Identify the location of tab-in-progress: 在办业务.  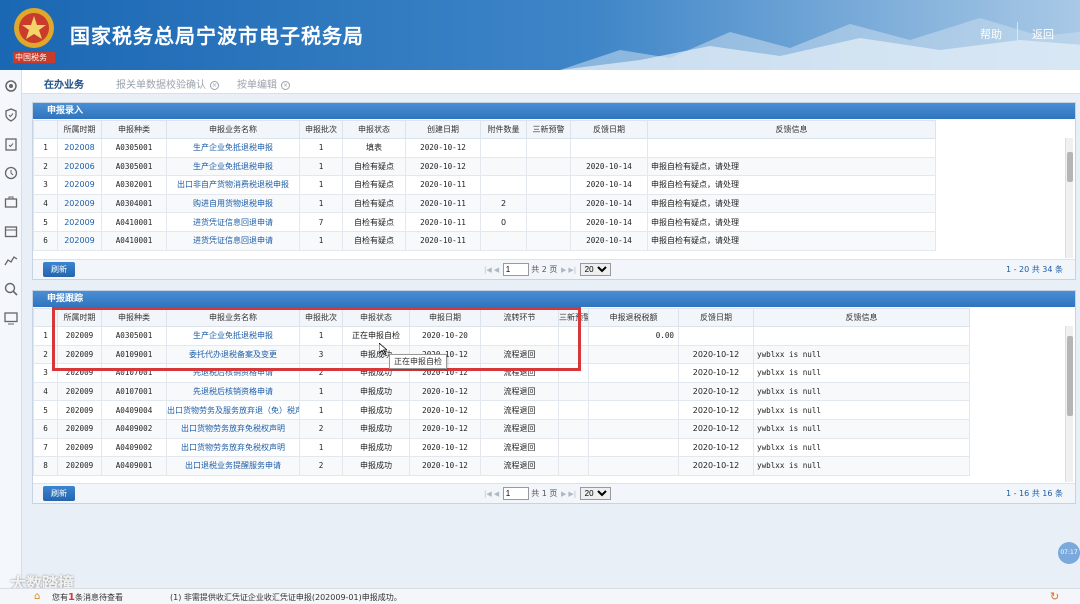
(64, 83).